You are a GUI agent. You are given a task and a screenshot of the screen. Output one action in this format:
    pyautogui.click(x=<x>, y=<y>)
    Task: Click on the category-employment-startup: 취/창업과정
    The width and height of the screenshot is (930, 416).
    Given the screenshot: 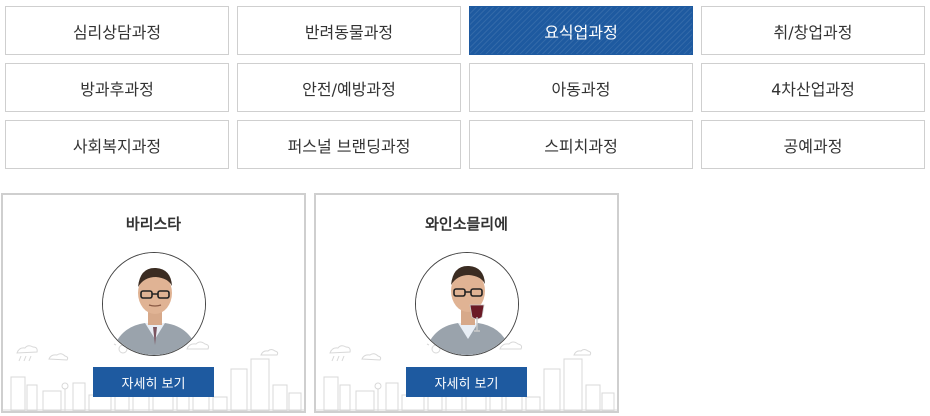 What is the action you would take?
    pyautogui.click(x=813, y=30)
    